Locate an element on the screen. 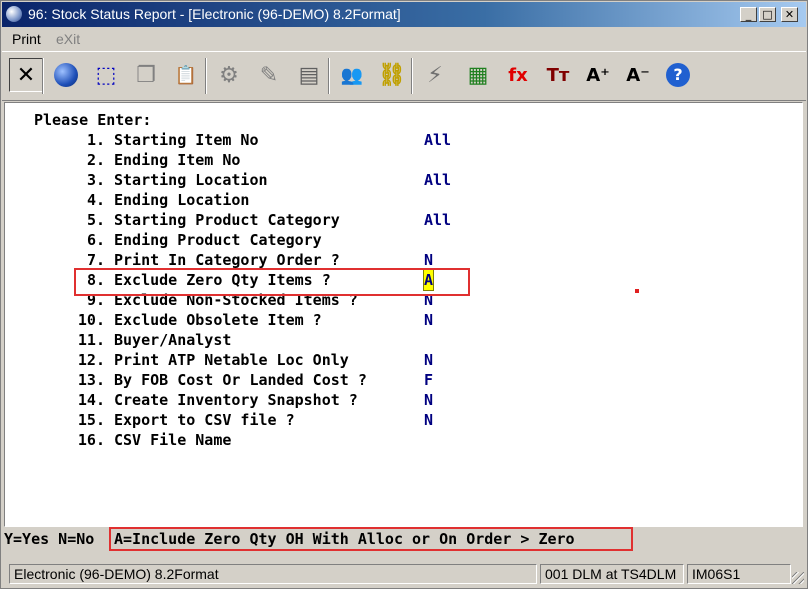  field-label: Print ATP Netable Loc Only is located at coordinates (231, 360).